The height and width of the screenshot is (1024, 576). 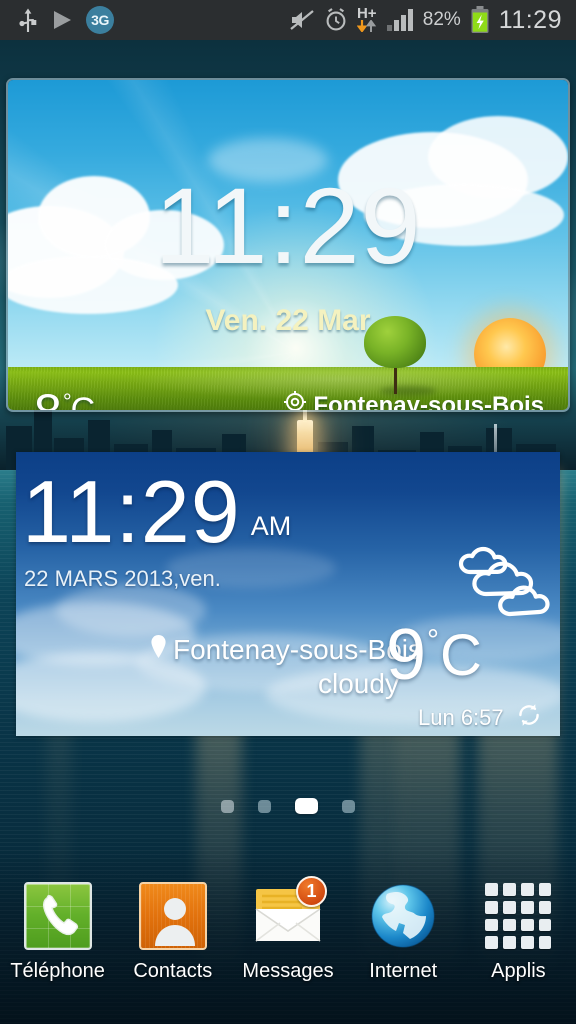 I want to click on blue-widget-sun-label: Lun 6:57, so click(x=461, y=717).